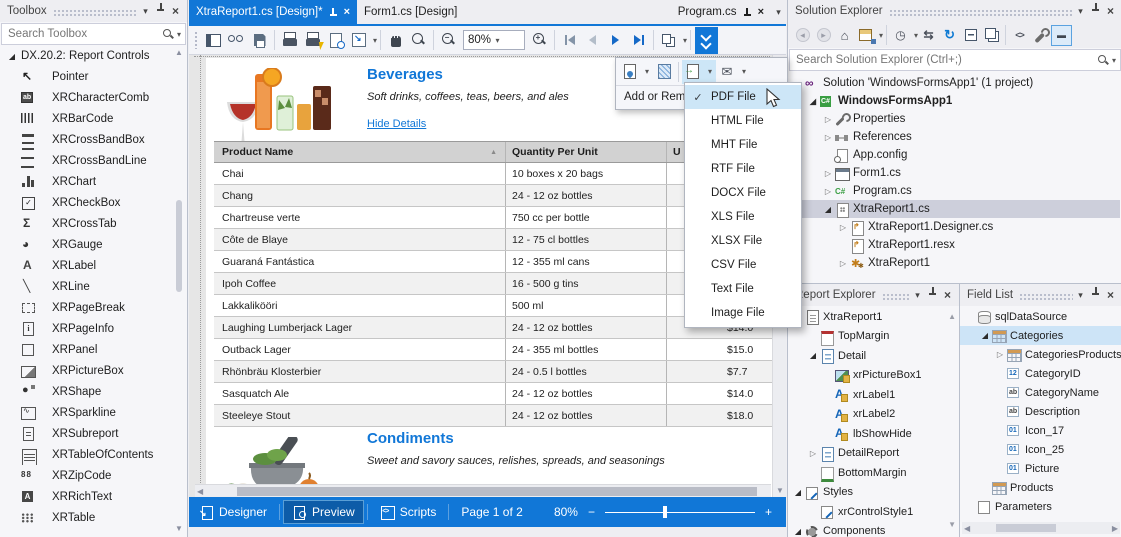  I want to click on tab-form1: Form1.cs [Design], so click(410, 12).